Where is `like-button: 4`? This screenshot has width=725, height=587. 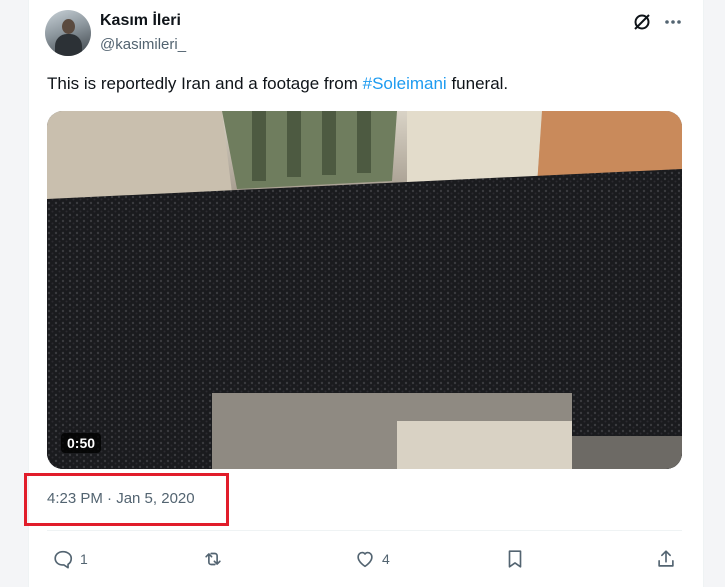 like-button: 4 is located at coordinates (372, 559).